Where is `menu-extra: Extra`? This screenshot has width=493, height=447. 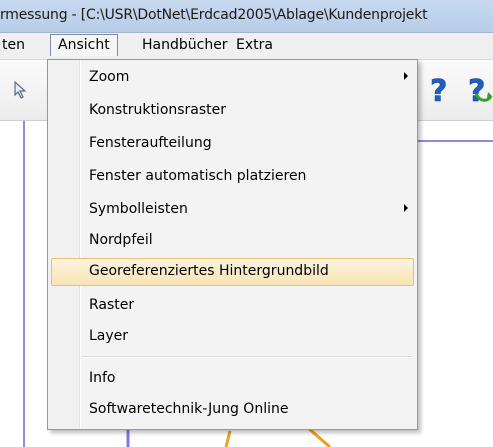
menu-extra: Extra is located at coordinates (254, 45).